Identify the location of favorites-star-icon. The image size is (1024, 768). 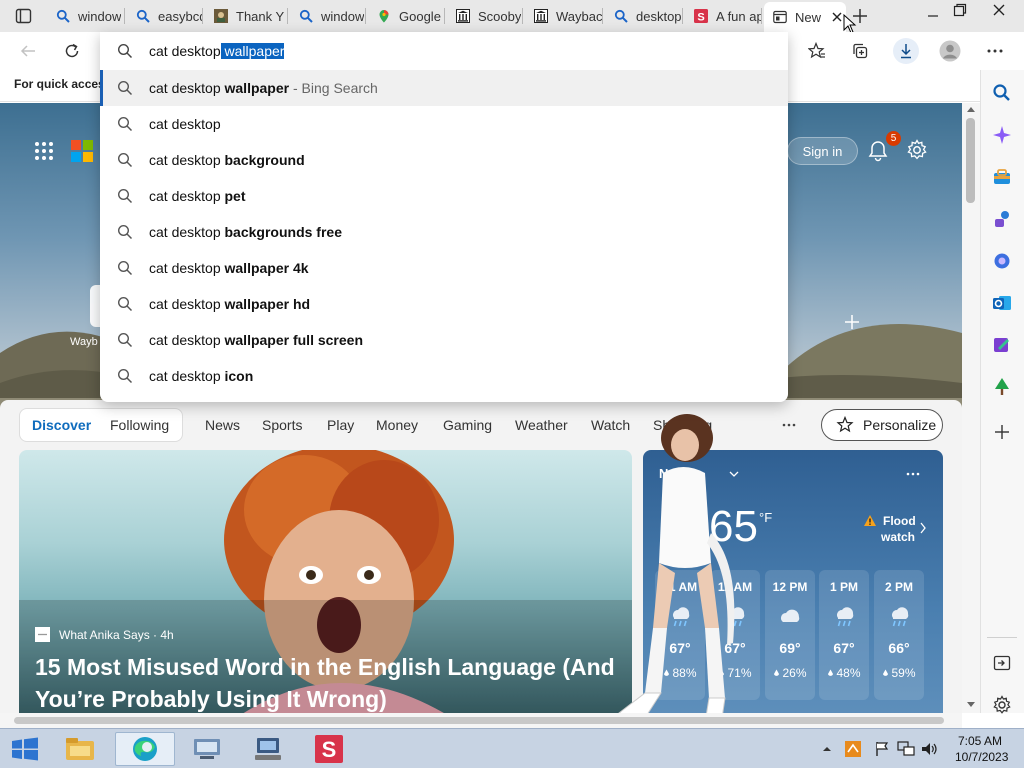
(817, 51).